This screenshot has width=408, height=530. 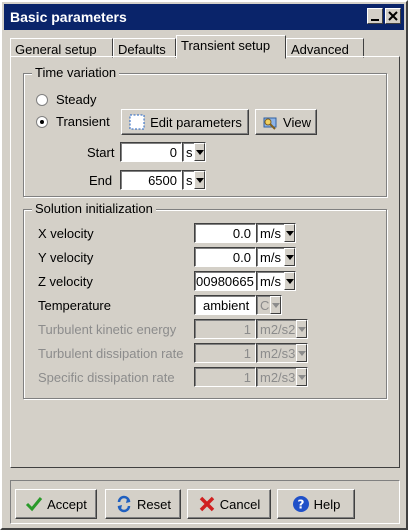 What do you see at coordinates (189, 152) in the screenshot?
I see `start-unit-value: s` at bounding box center [189, 152].